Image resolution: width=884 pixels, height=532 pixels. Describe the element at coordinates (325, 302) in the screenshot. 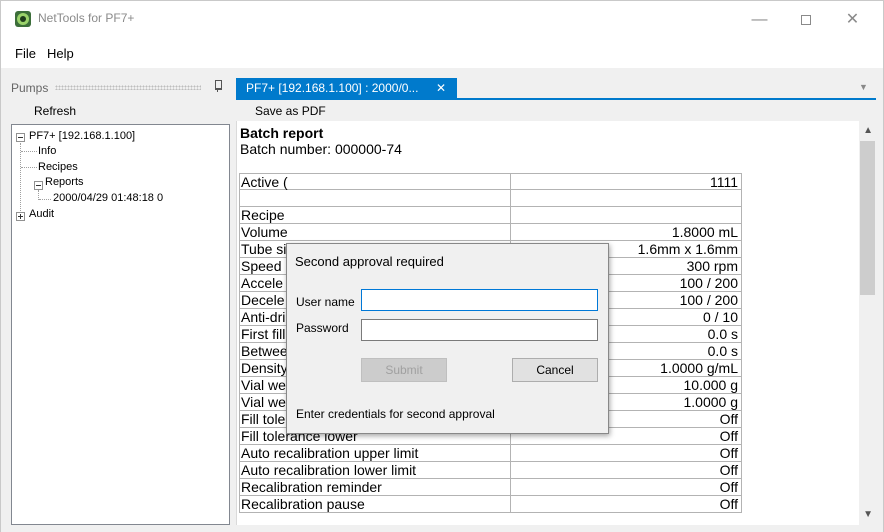

I see `username-label: User name` at that location.